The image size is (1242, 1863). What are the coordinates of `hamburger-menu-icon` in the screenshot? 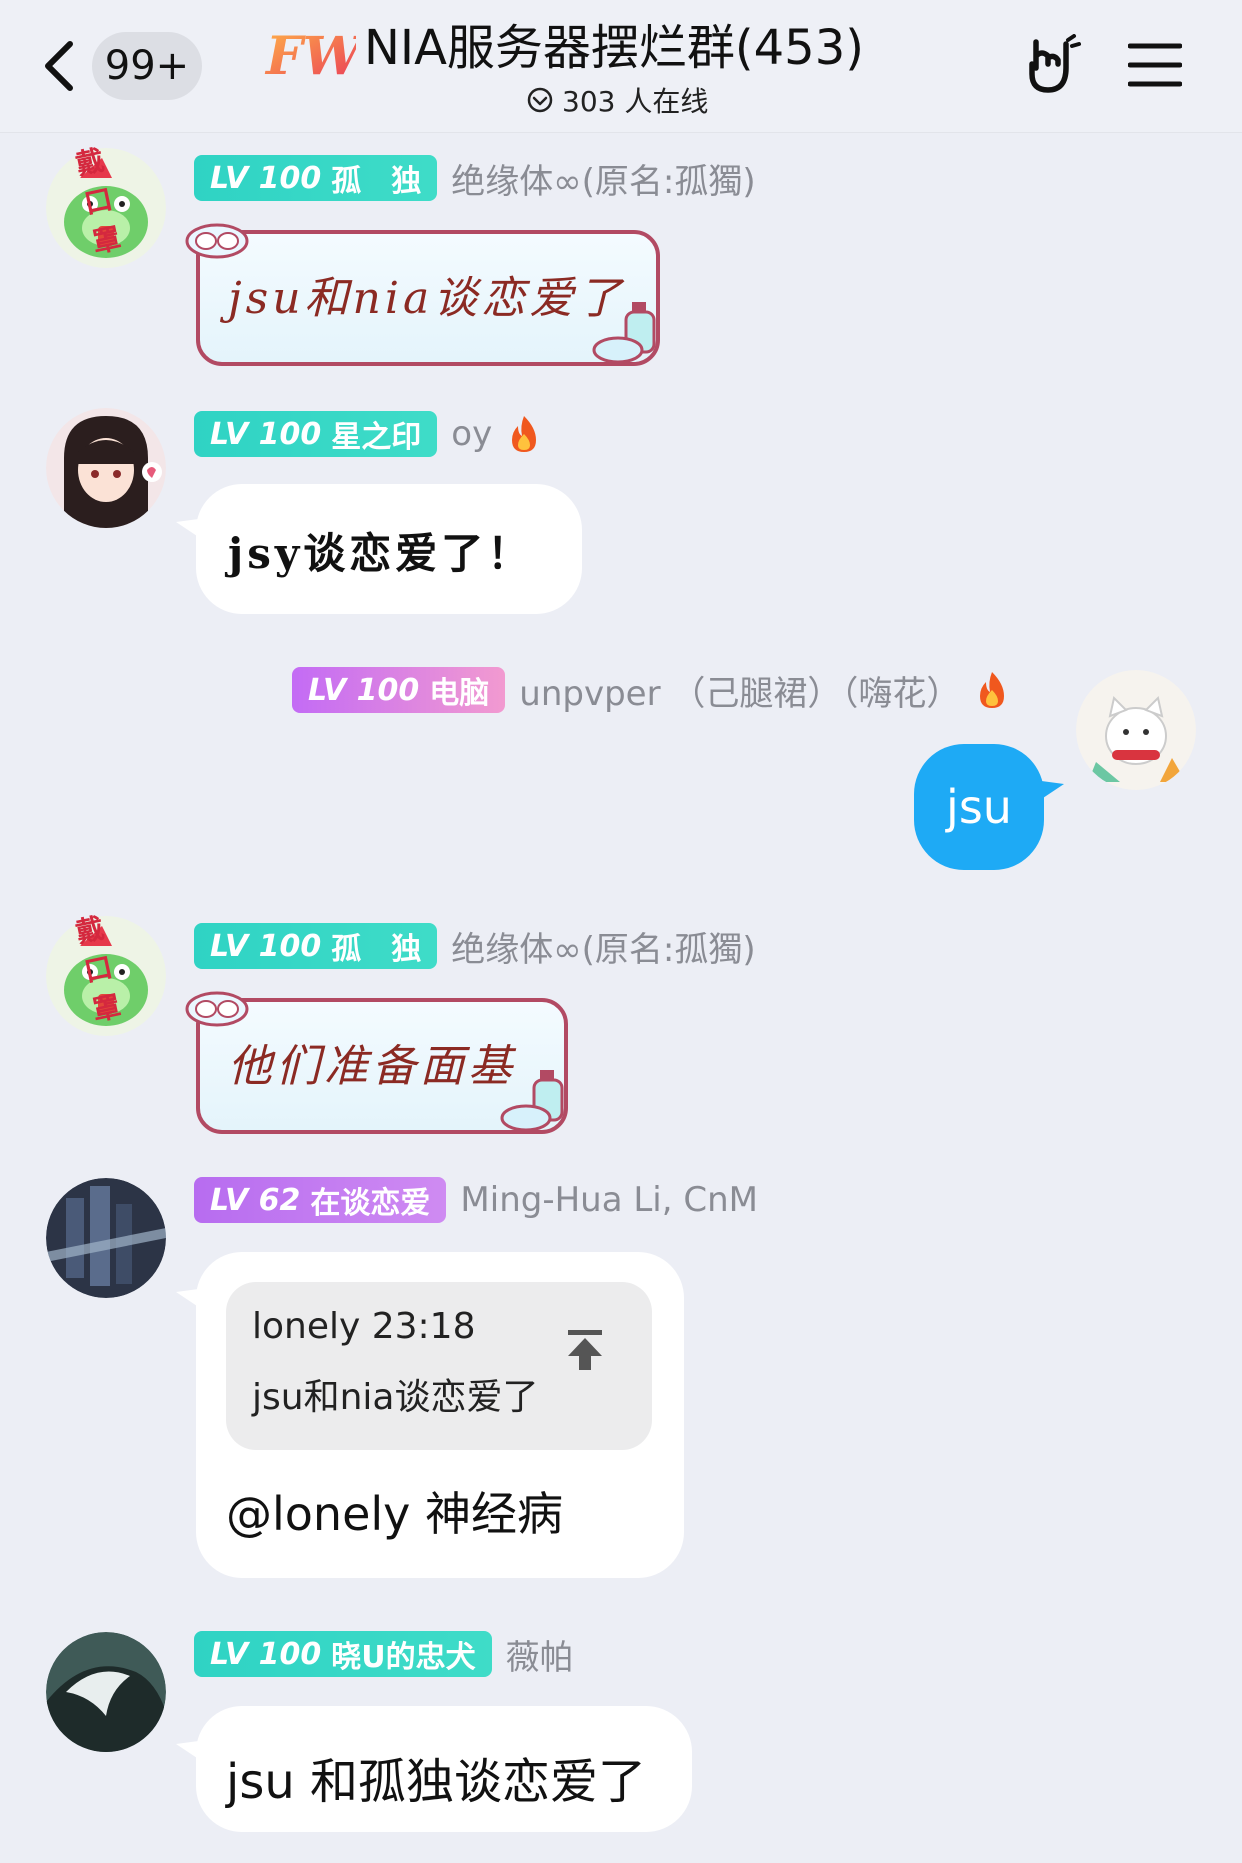 It's located at (1155, 65).